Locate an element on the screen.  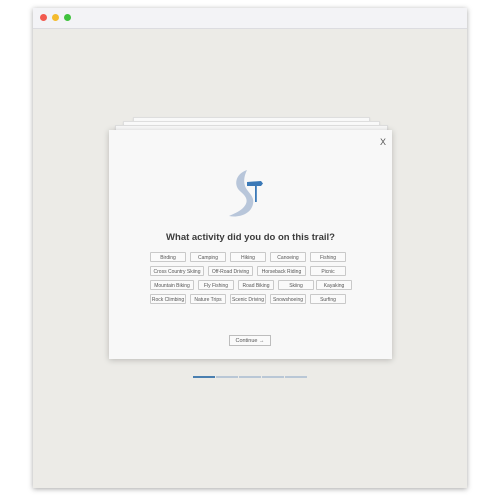
minimize-window-button is located at coordinates (55, 17).